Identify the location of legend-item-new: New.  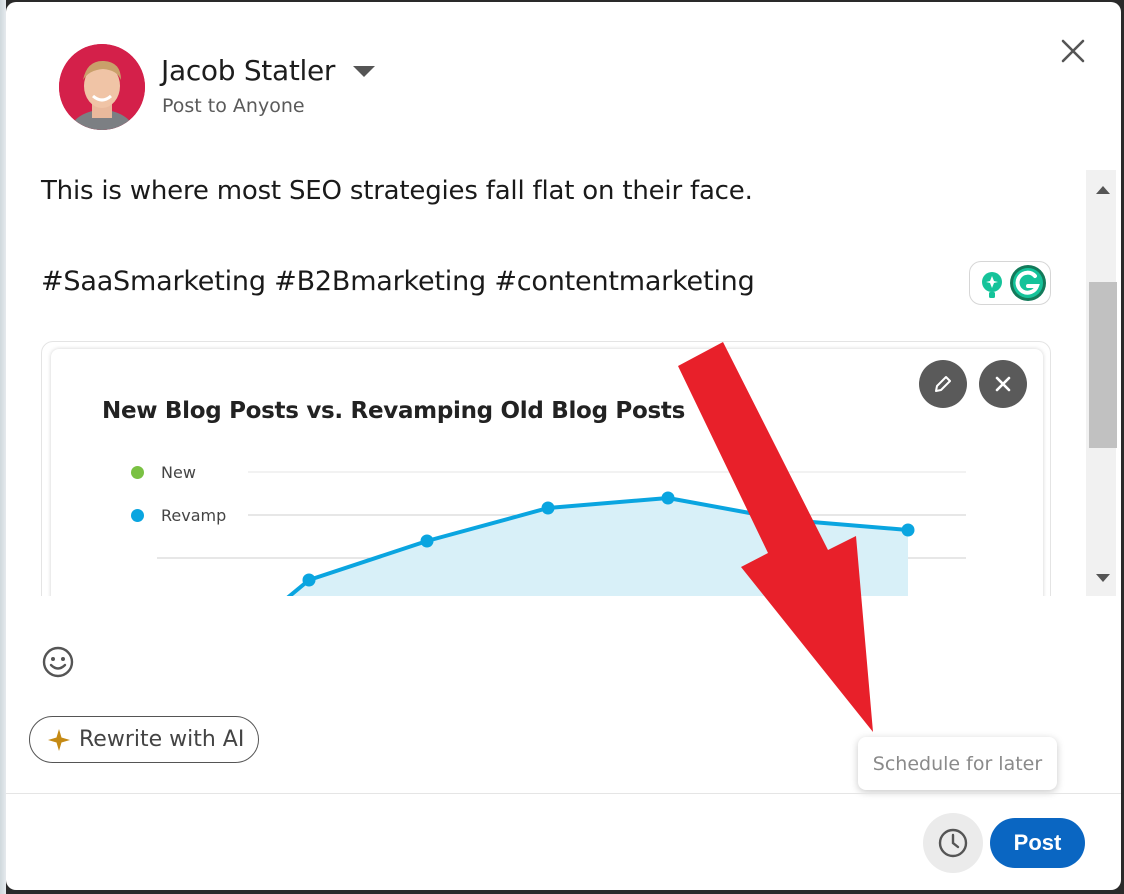
(163, 472).